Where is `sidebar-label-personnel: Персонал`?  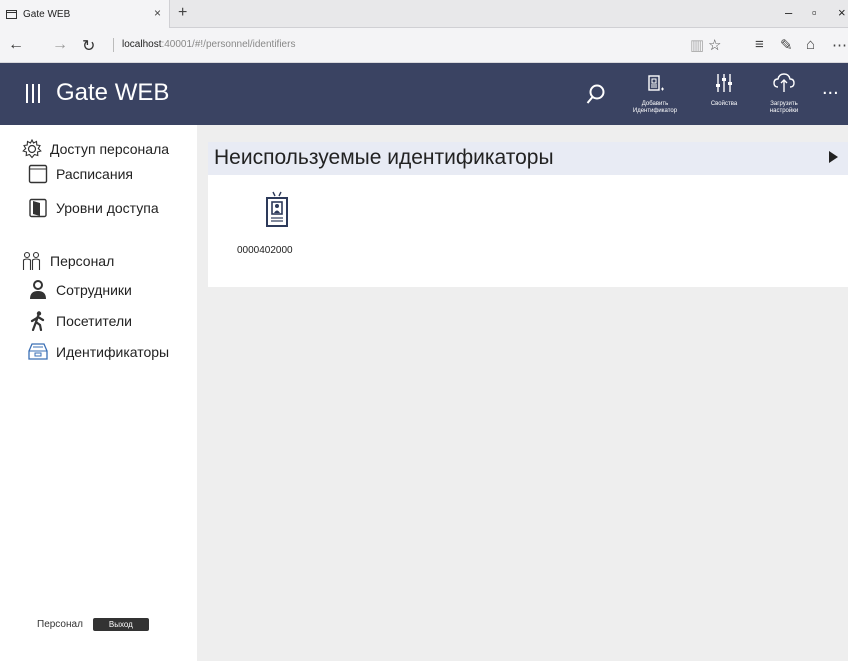
sidebar-label-personnel: Персонал is located at coordinates (82, 261).